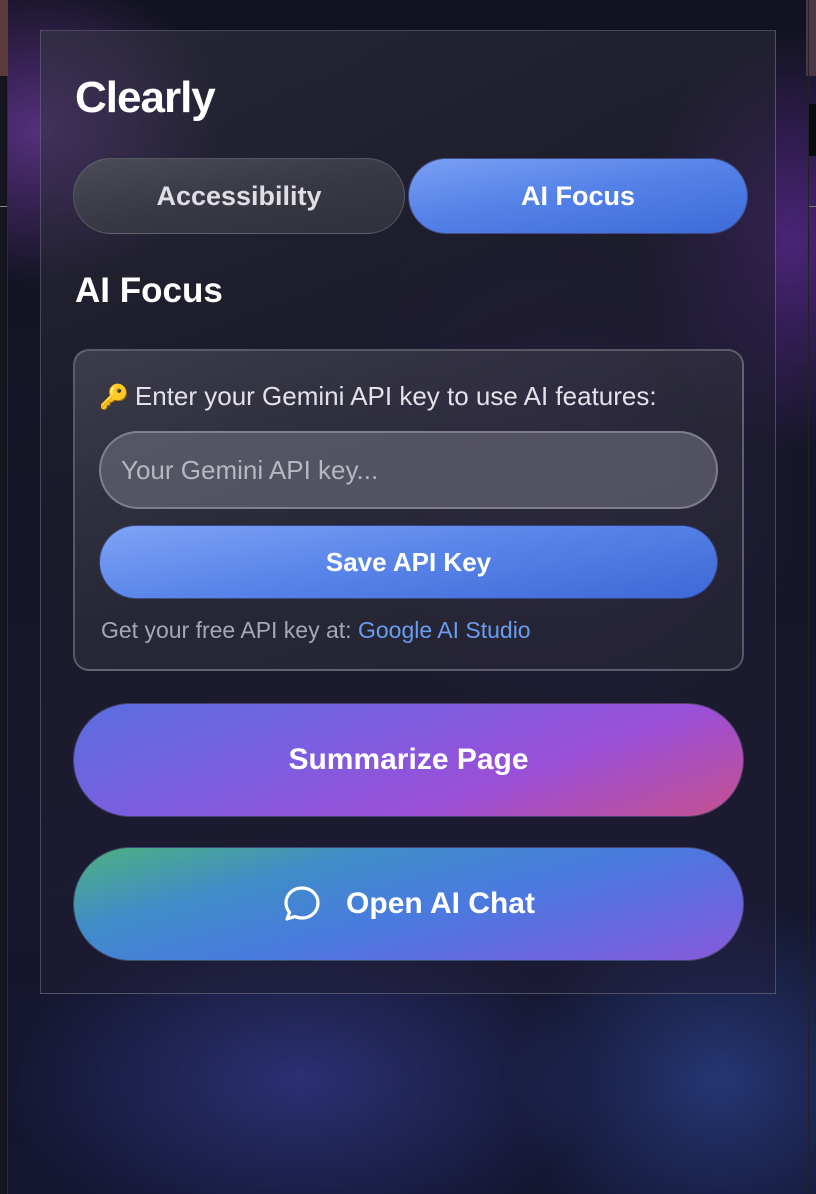 The width and height of the screenshot is (816, 1194). I want to click on app-title: Clearly, so click(145, 97).